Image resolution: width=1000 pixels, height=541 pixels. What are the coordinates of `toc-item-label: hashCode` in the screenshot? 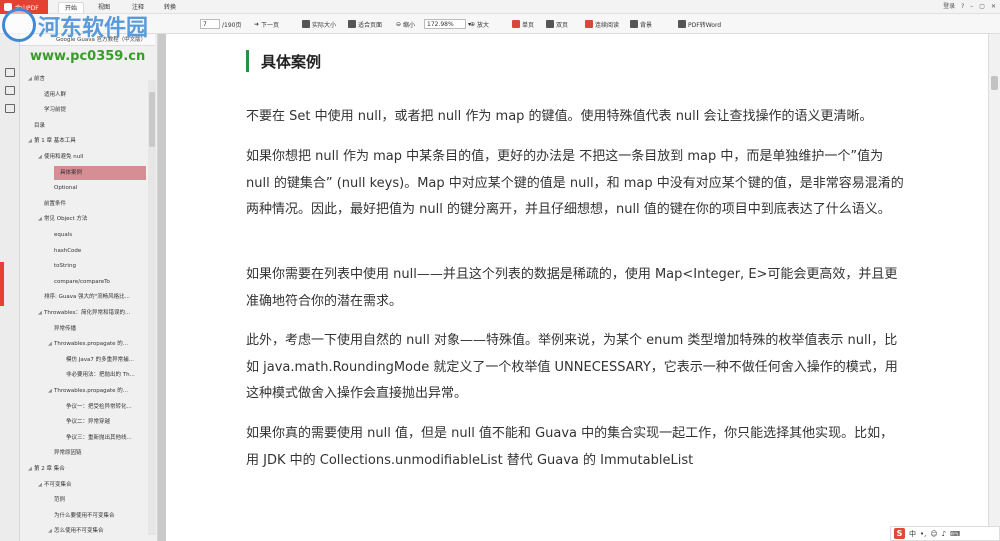 It's located at (68, 250).